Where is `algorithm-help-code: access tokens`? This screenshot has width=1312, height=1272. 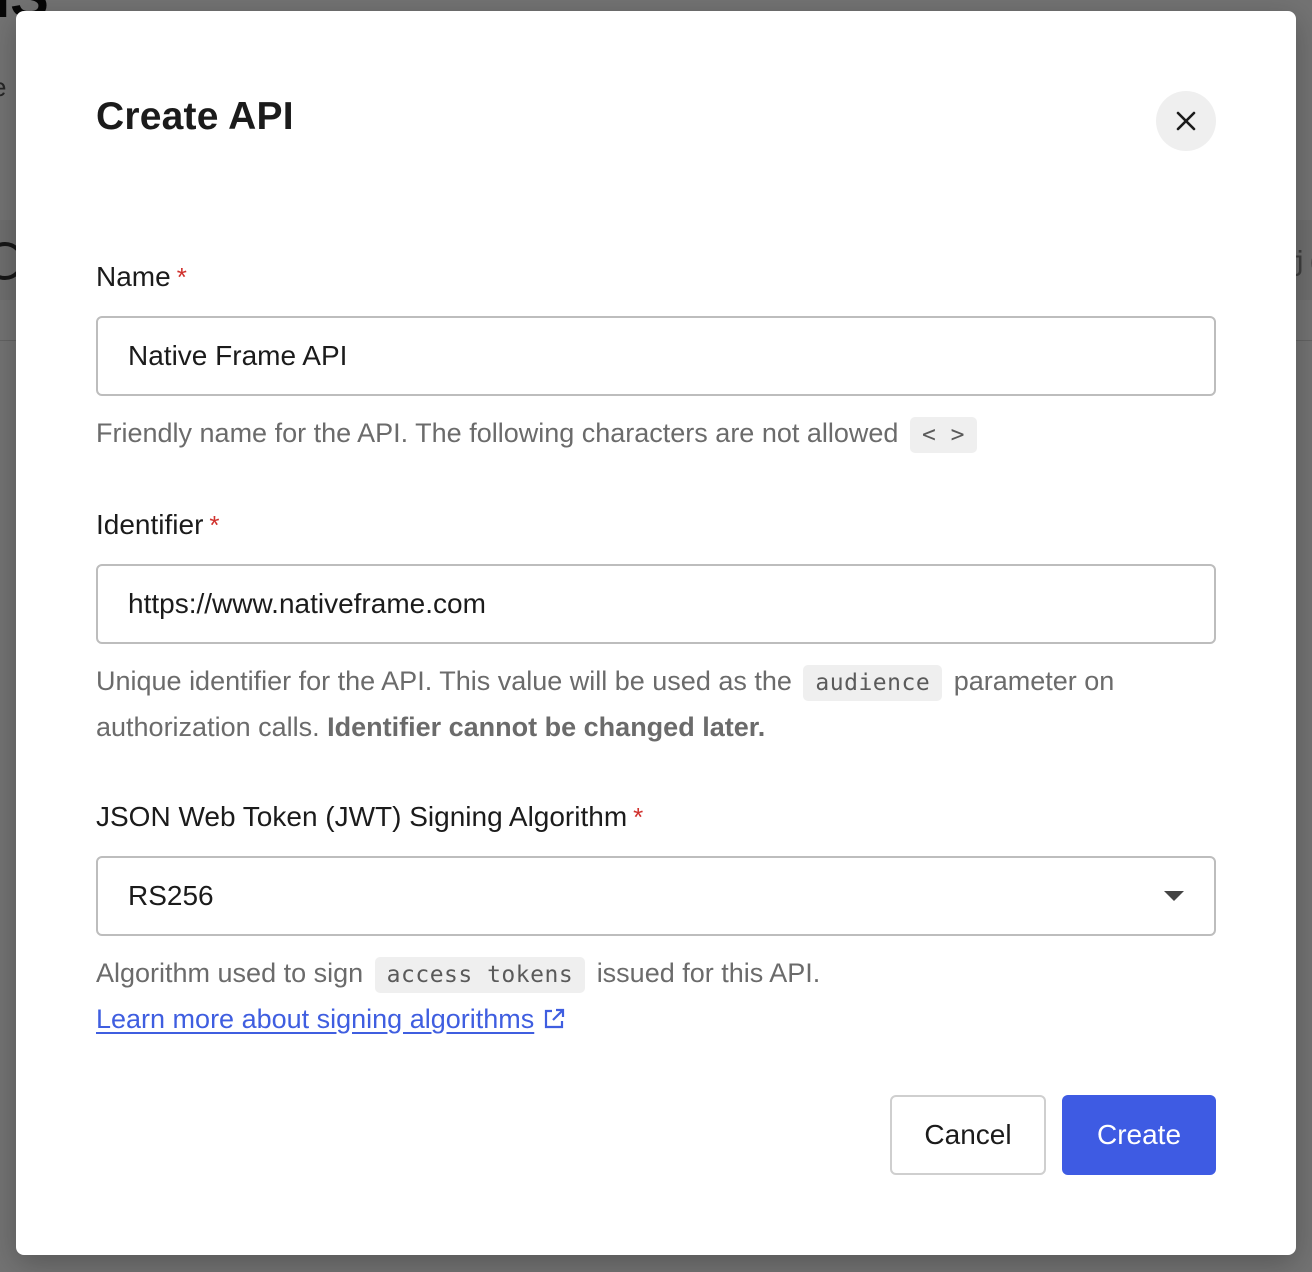
algorithm-help-code: access tokens is located at coordinates (480, 975).